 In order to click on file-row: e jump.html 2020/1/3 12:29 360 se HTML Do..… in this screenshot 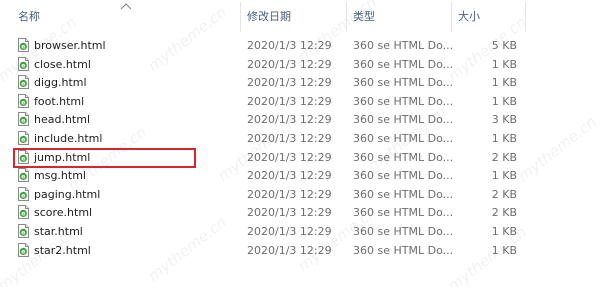, I will do `click(302, 157)`.